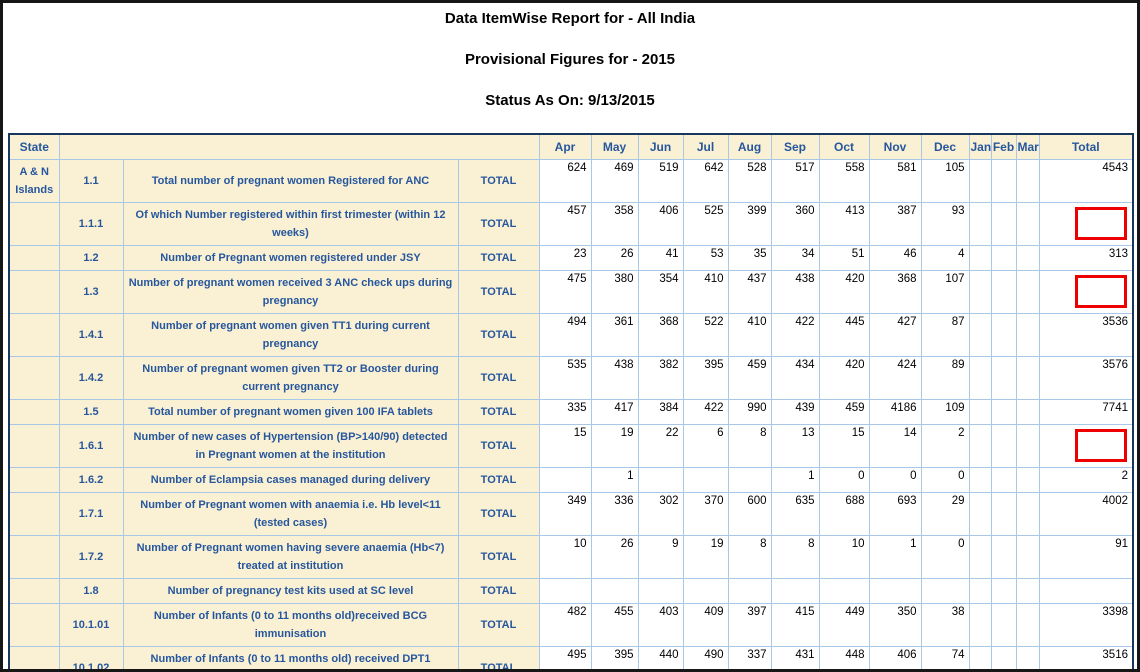 The image size is (1140, 672). Describe the element at coordinates (795, 446) in the screenshot. I see `month-value-cell: 13` at that location.